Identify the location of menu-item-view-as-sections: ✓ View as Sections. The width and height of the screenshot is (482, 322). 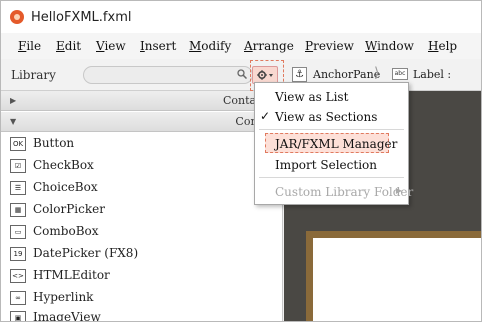
(331, 117).